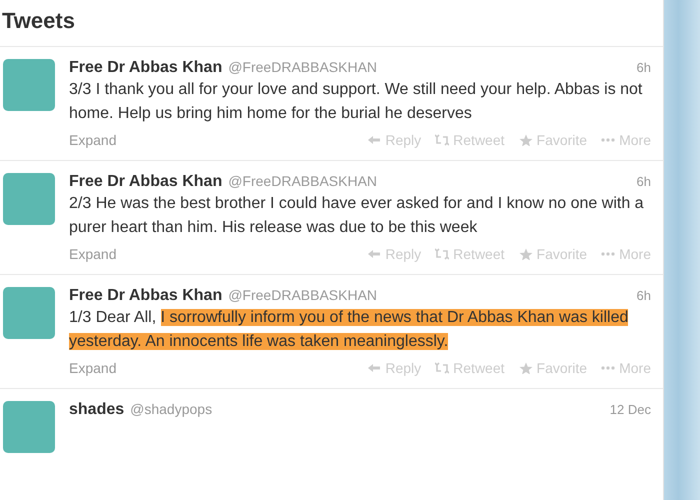 The image size is (700, 500). What do you see at coordinates (349, 330) in the screenshot?
I see `tweet-text: 1/3 Dear All, I sorrowfully inform you of the news that Dr Abbas Khan was killed yesterday. An innocents life was taken meaninglessly.` at bounding box center [349, 330].